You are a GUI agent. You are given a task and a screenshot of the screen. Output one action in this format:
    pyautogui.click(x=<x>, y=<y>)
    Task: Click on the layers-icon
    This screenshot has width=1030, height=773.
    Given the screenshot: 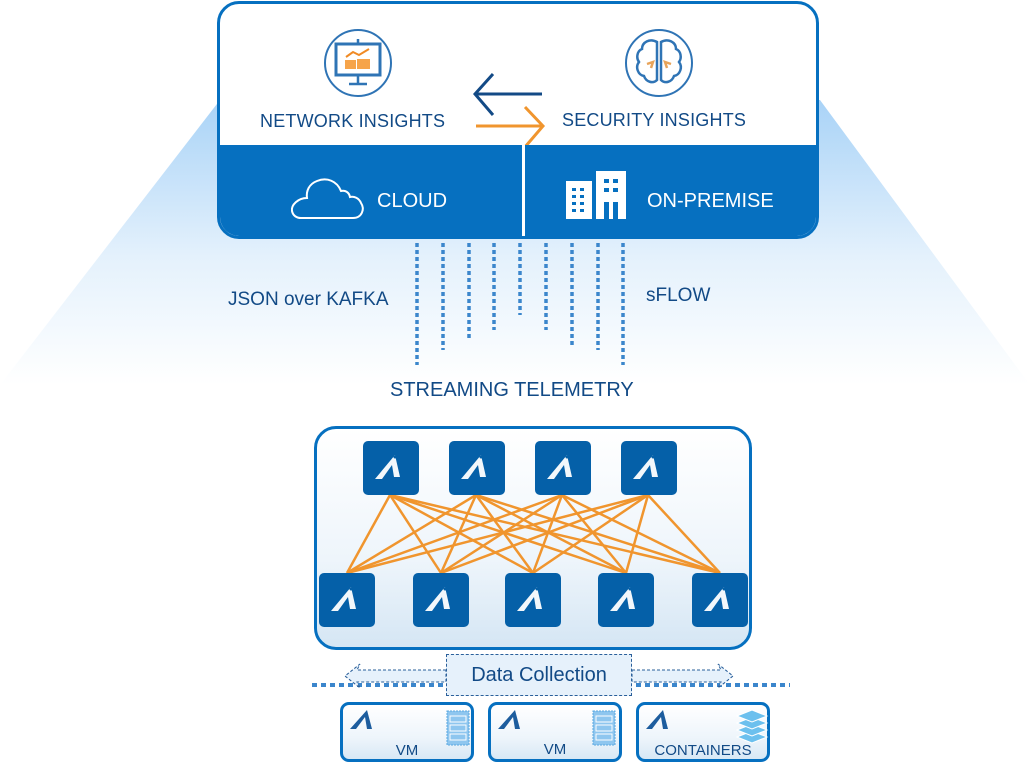 What is the action you would take?
    pyautogui.click(x=752, y=726)
    